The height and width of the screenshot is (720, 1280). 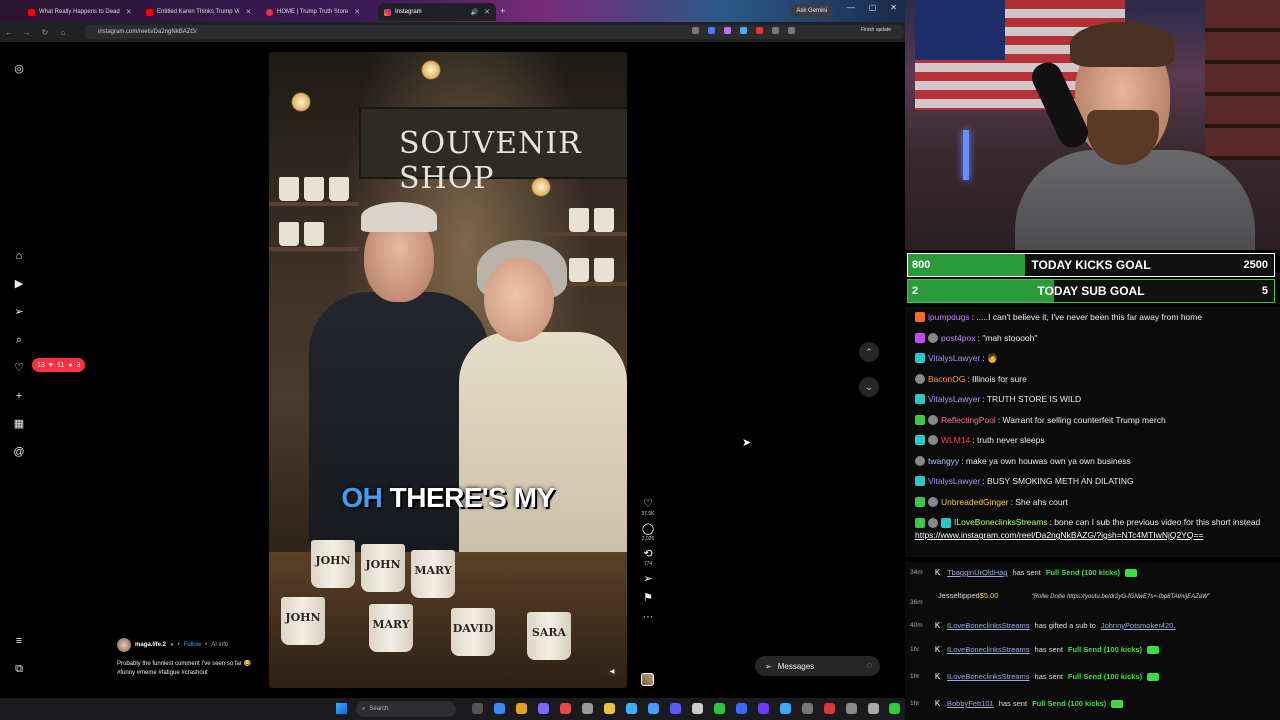 What do you see at coordinates (648, 532) in the screenshot?
I see `comment-button: ◯ 2,026` at bounding box center [648, 532].